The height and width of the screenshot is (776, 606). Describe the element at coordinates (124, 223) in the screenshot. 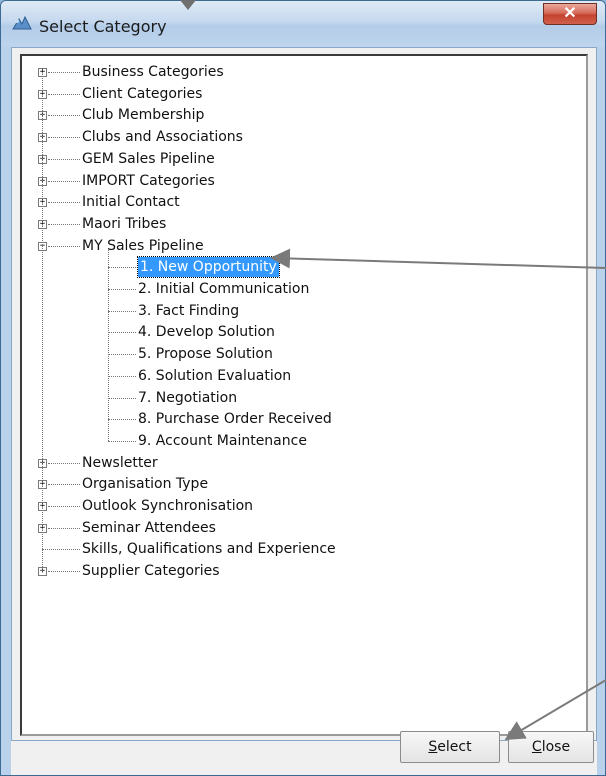

I see `tree-item-label: Maori Tribes` at that location.